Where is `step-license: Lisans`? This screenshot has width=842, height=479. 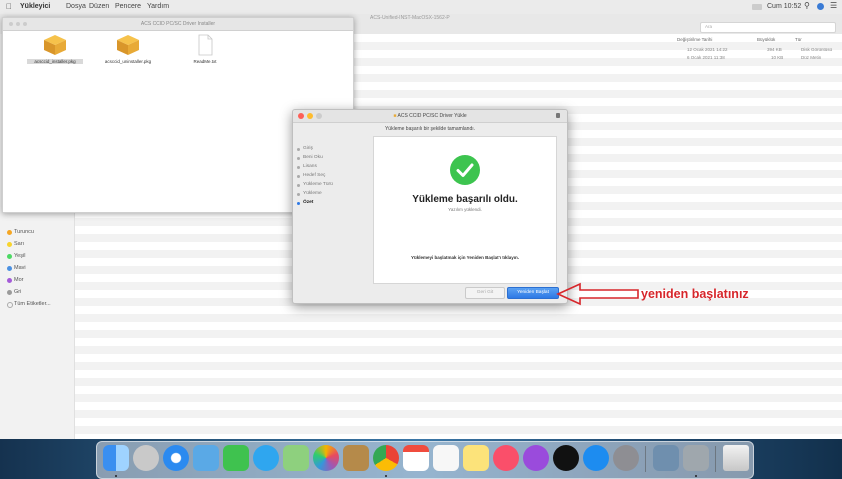 step-license: Lisans is located at coordinates (307, 166).